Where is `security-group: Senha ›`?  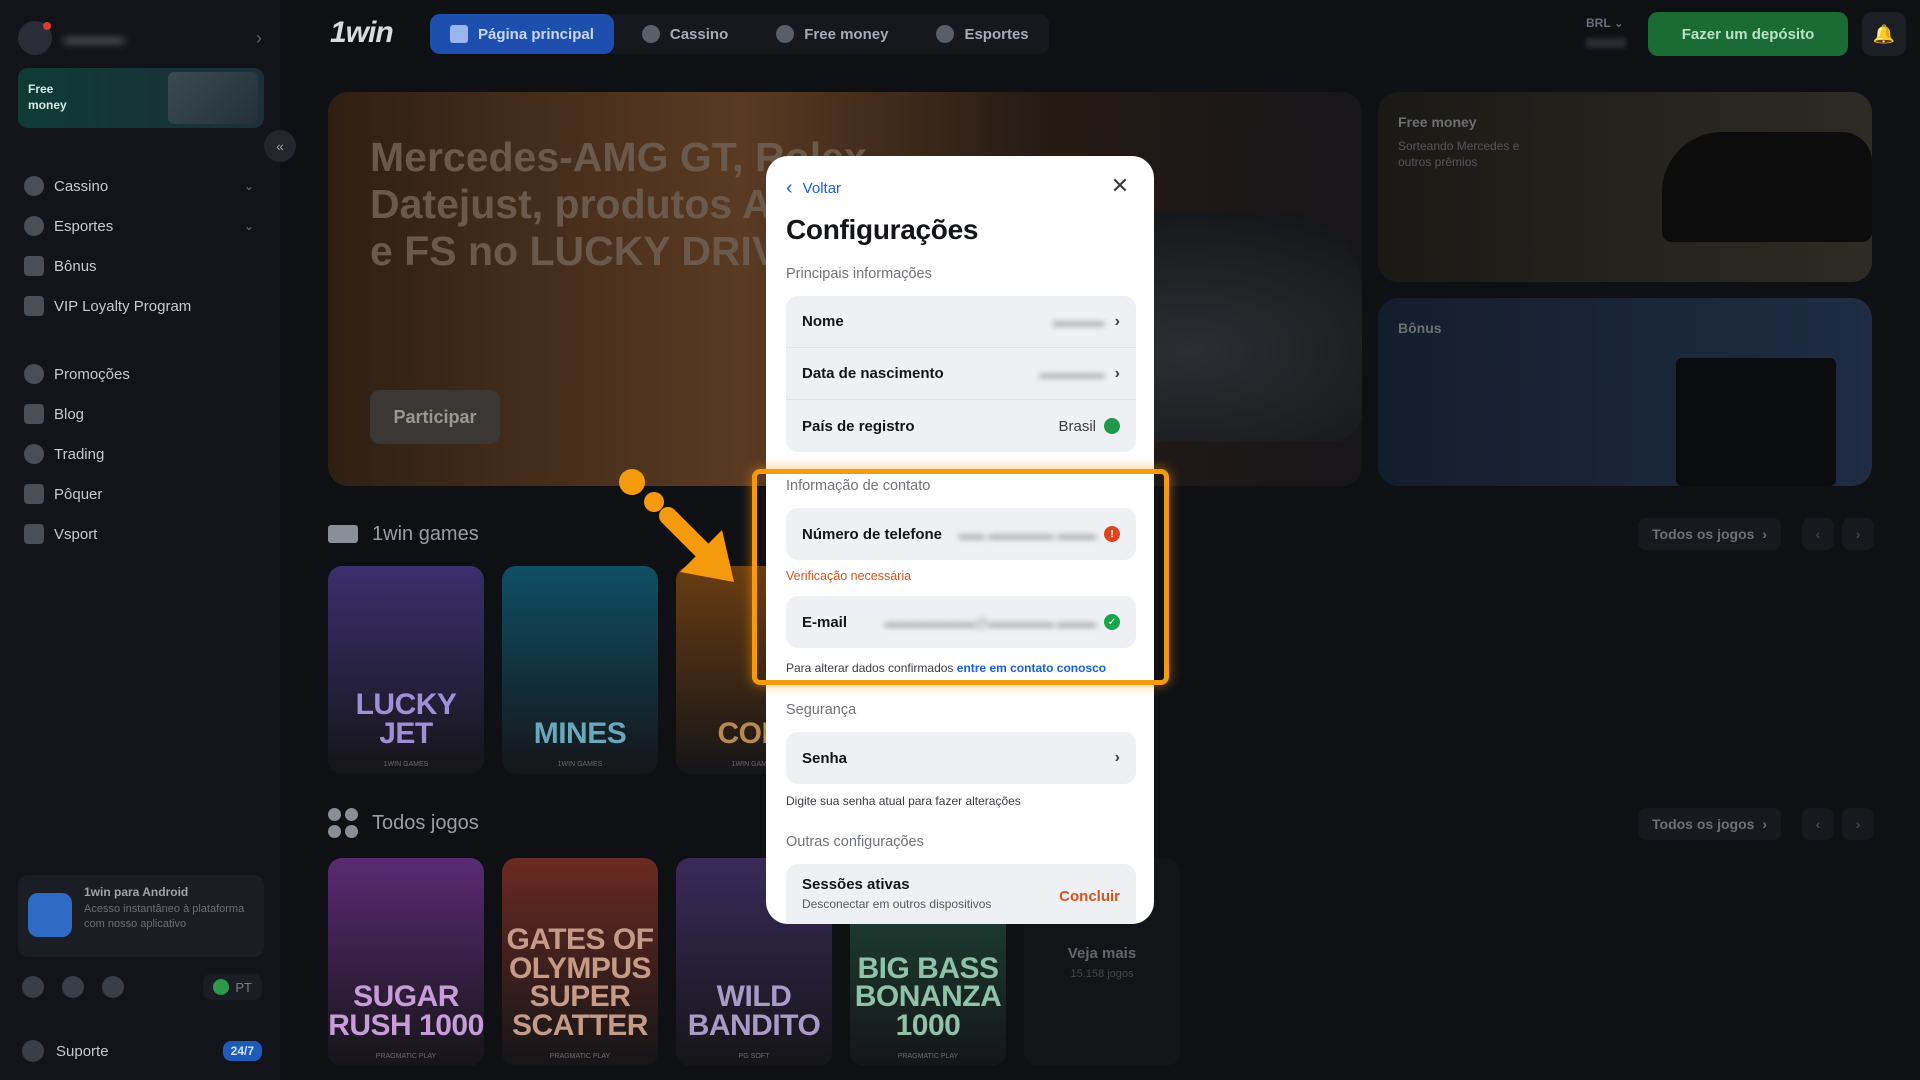
security-group: Senha › is located at coordinates (961, 758).